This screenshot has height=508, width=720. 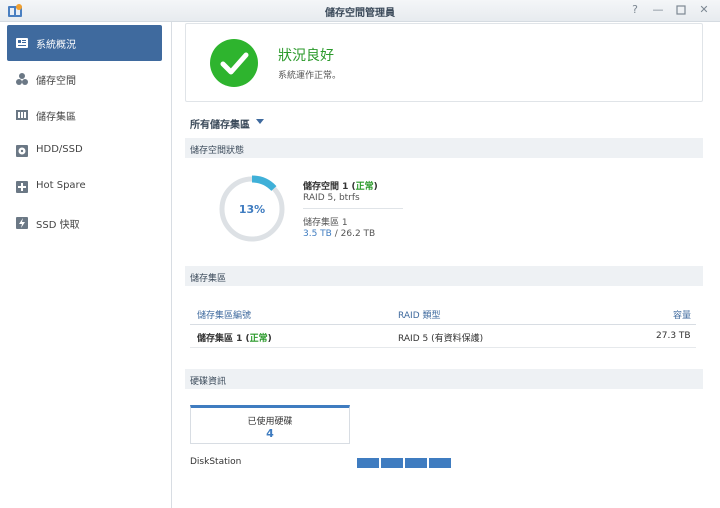 I want to click on sidebar-item-hot-spare: Hot Spare, so click(x=84, y=187).